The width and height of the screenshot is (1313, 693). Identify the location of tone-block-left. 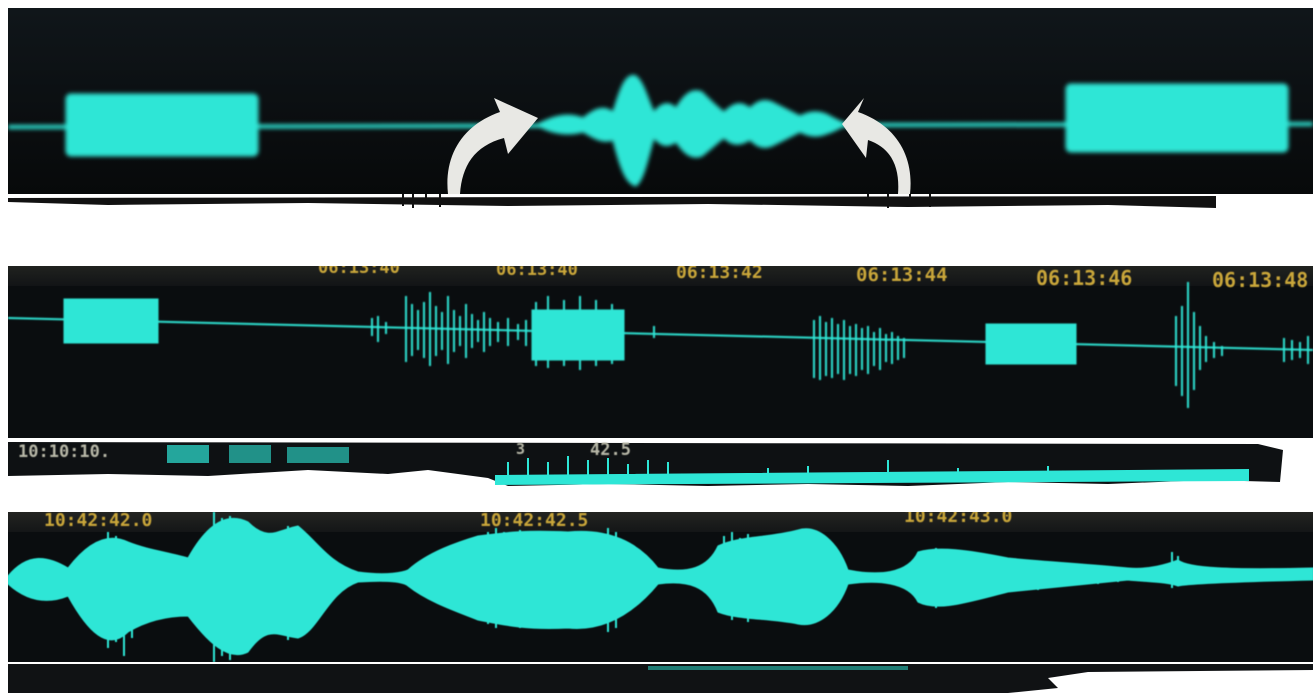
(162, 125).